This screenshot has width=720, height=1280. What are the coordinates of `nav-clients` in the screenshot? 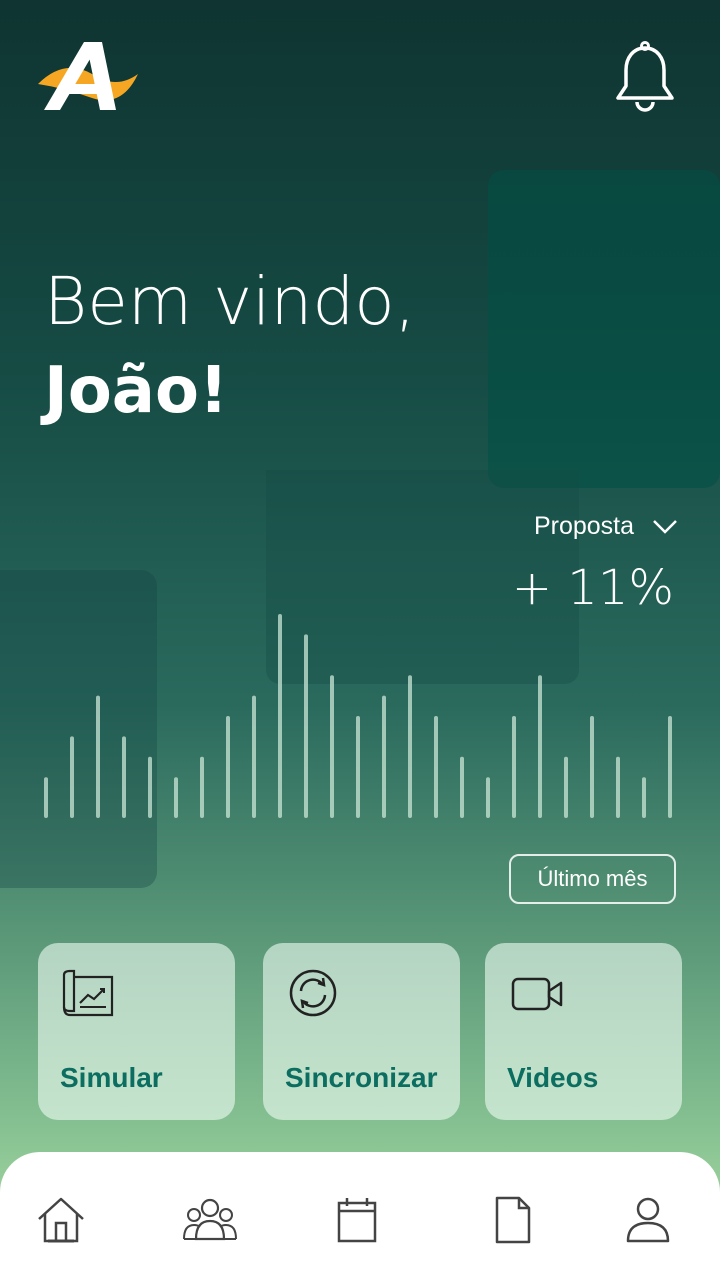 It's located at (210, 1220).